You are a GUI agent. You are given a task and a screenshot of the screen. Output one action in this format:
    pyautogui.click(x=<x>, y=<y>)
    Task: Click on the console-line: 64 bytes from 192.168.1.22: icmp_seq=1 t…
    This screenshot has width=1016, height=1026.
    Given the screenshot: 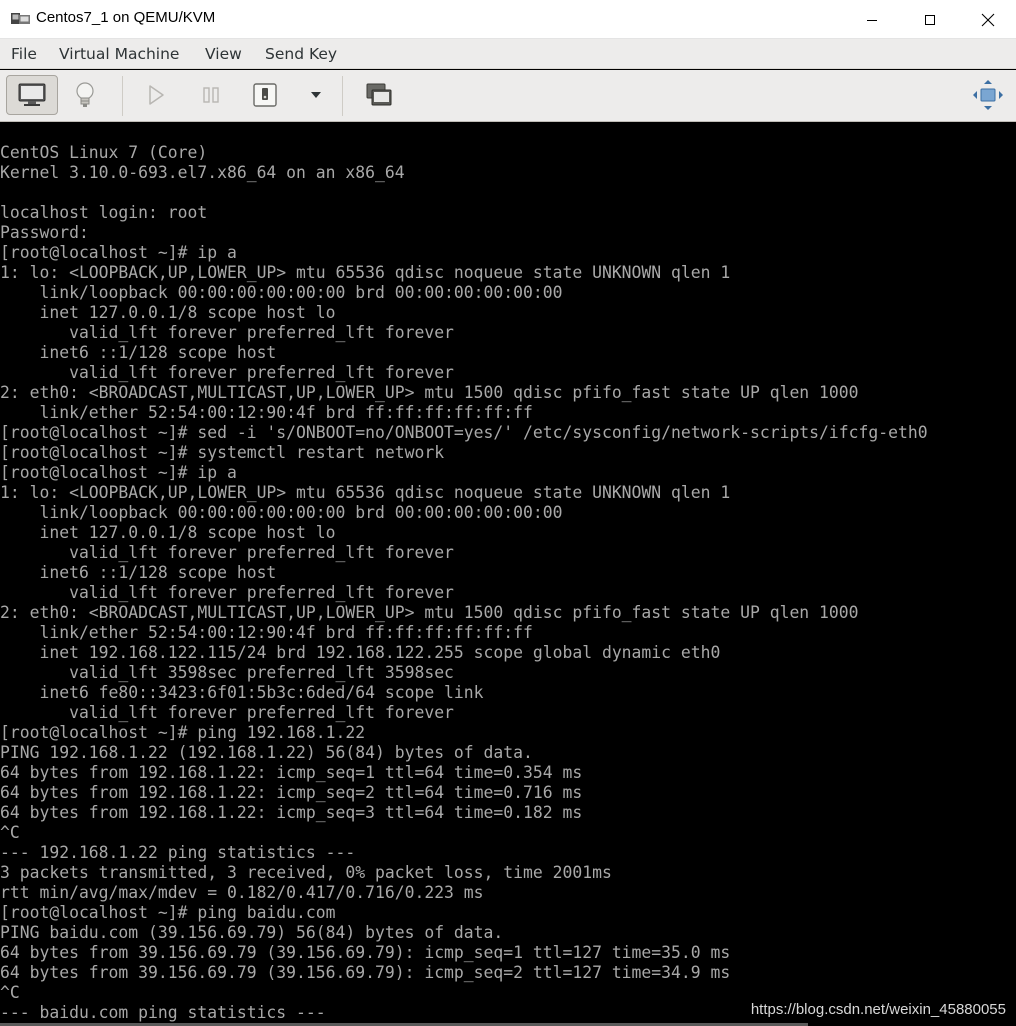 What is the action you would take?
    pyautogui.click(x=291, y=772)
    